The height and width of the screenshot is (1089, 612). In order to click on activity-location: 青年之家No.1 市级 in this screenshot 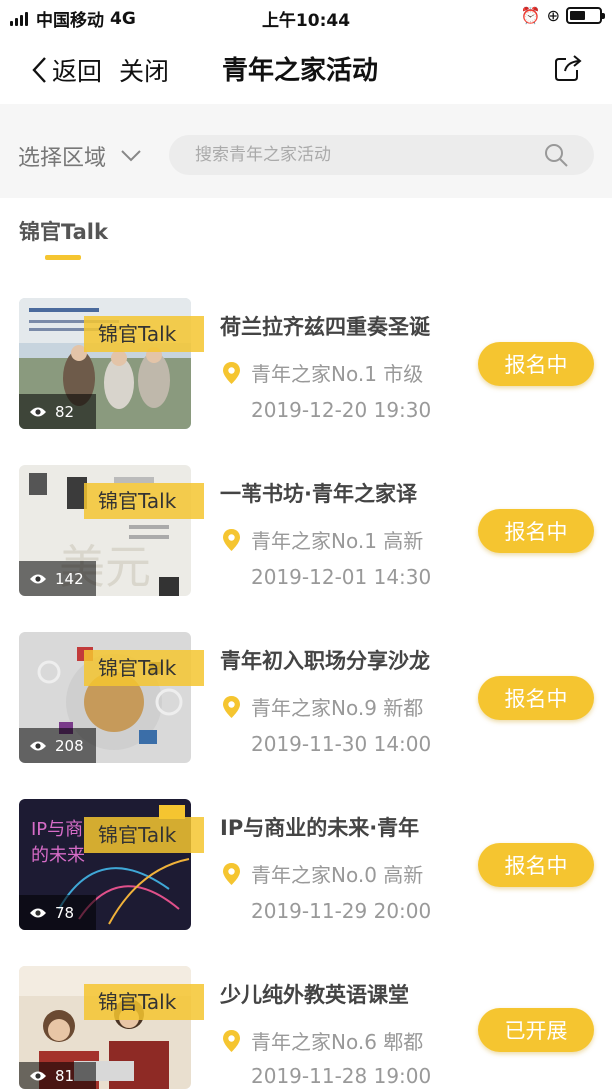, I will do `click(322, 372)`.